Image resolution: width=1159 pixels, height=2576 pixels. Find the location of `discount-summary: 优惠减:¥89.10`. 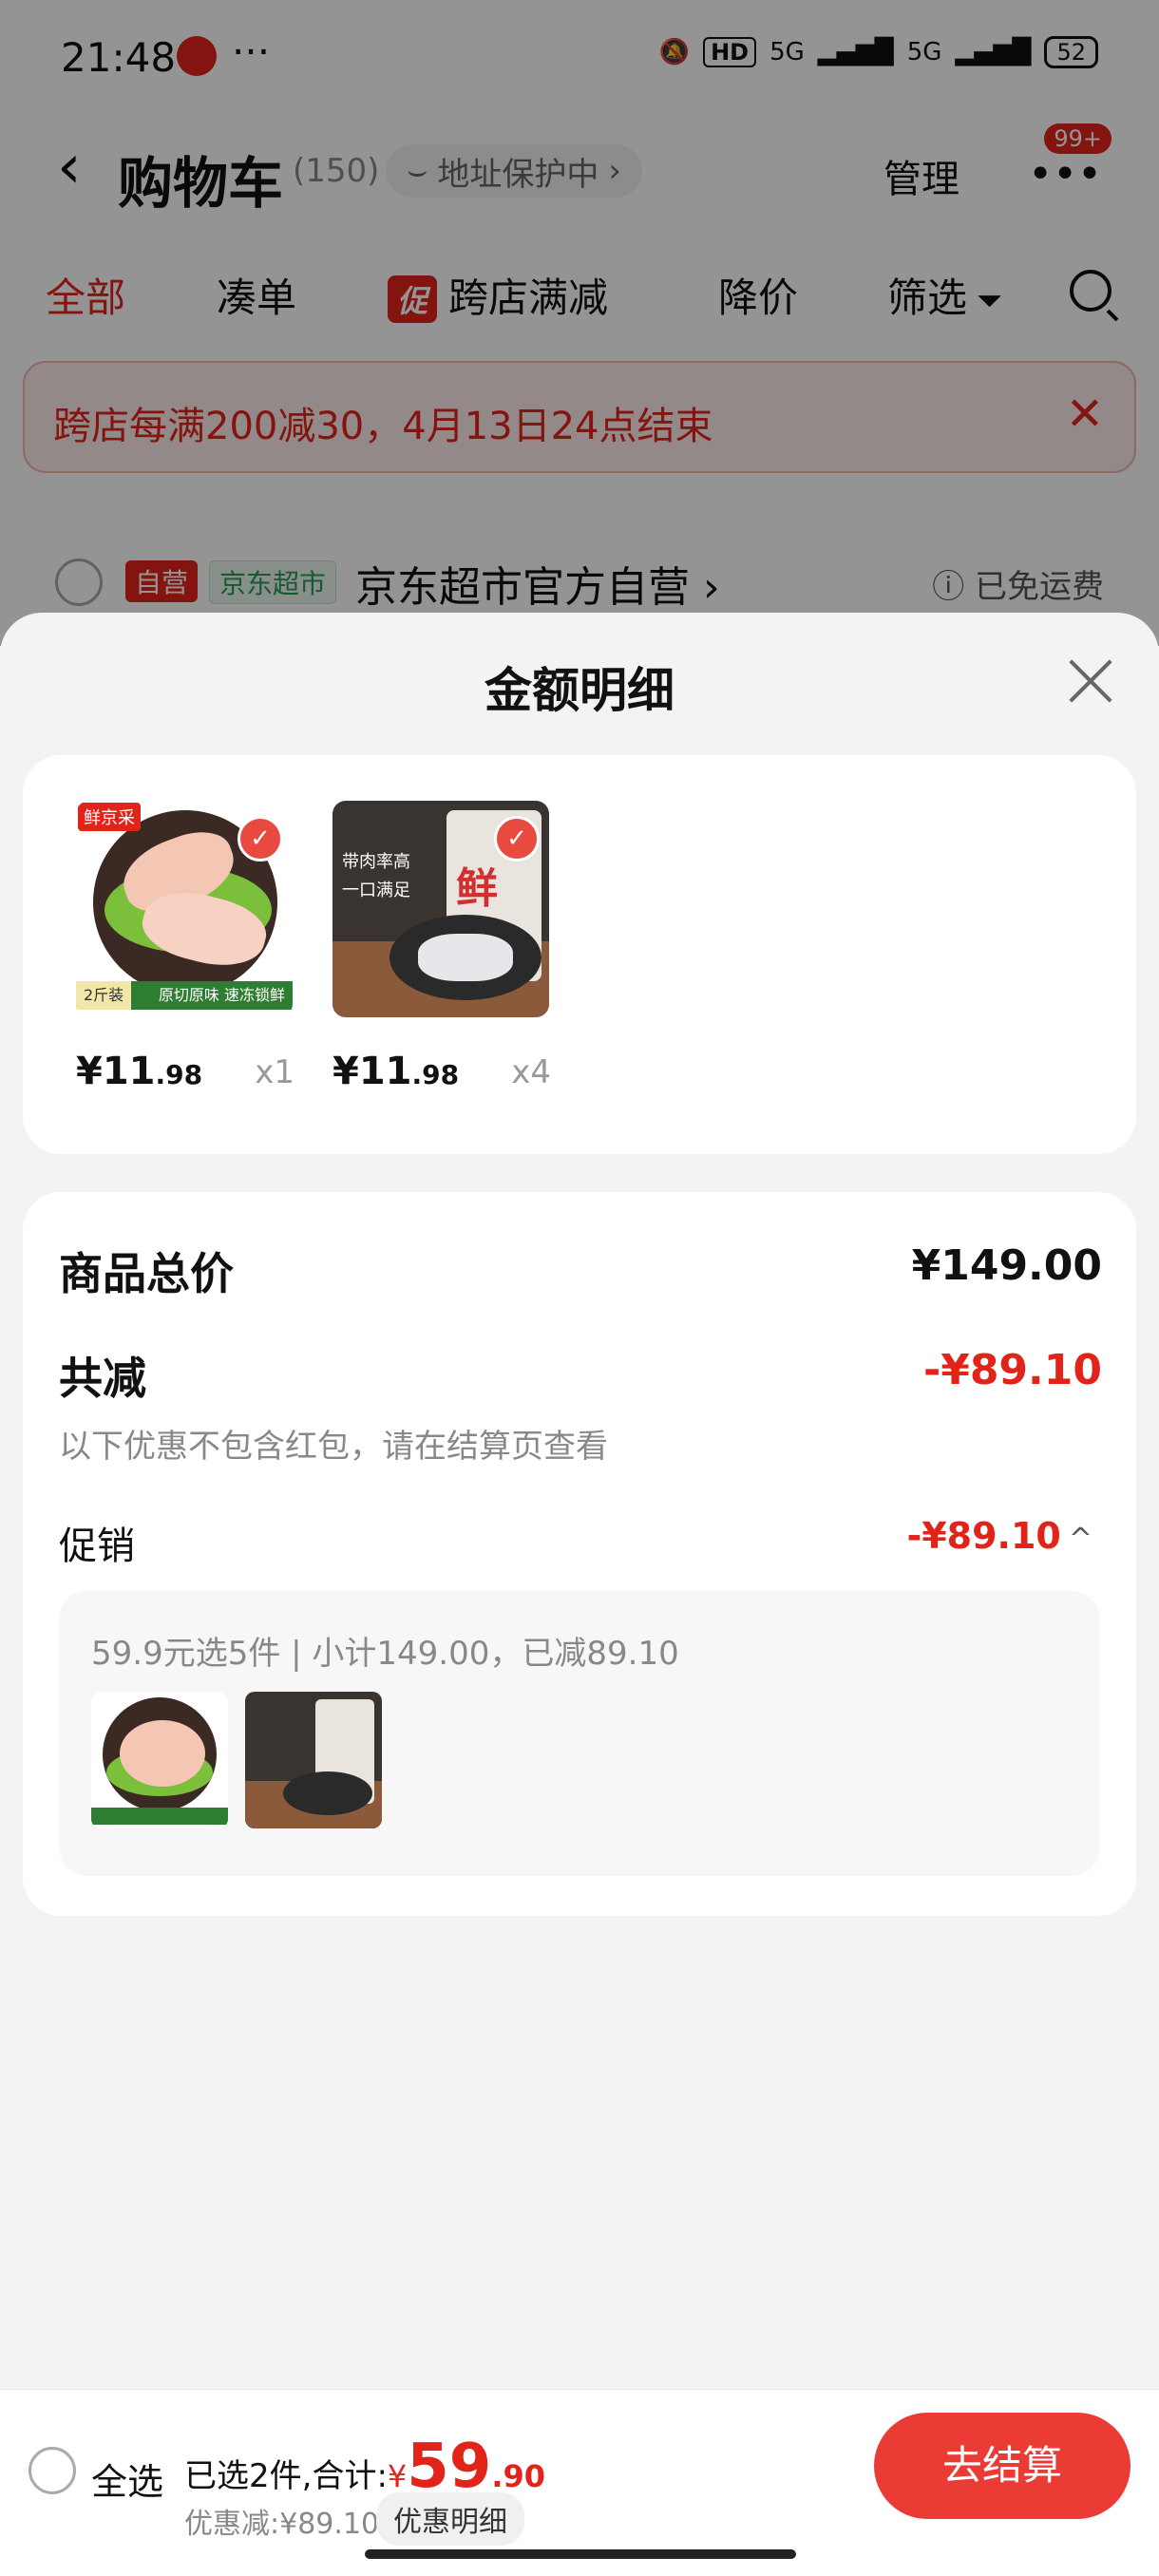

discount-summary: 优惠减:¥89.10 is located at coordinates (282, 2524).